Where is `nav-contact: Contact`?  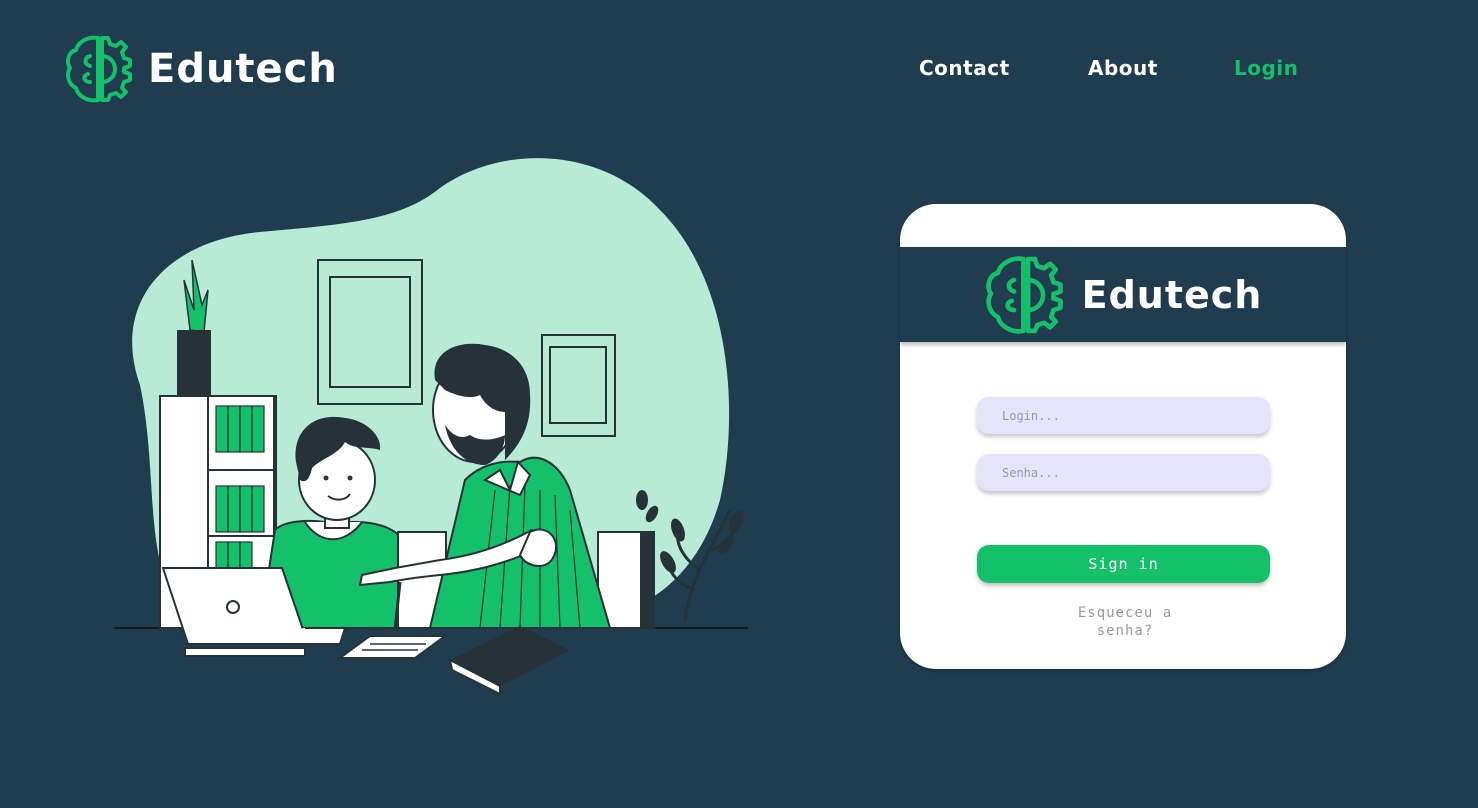 nav-contact: Contact is located at coordinates (964, 68).